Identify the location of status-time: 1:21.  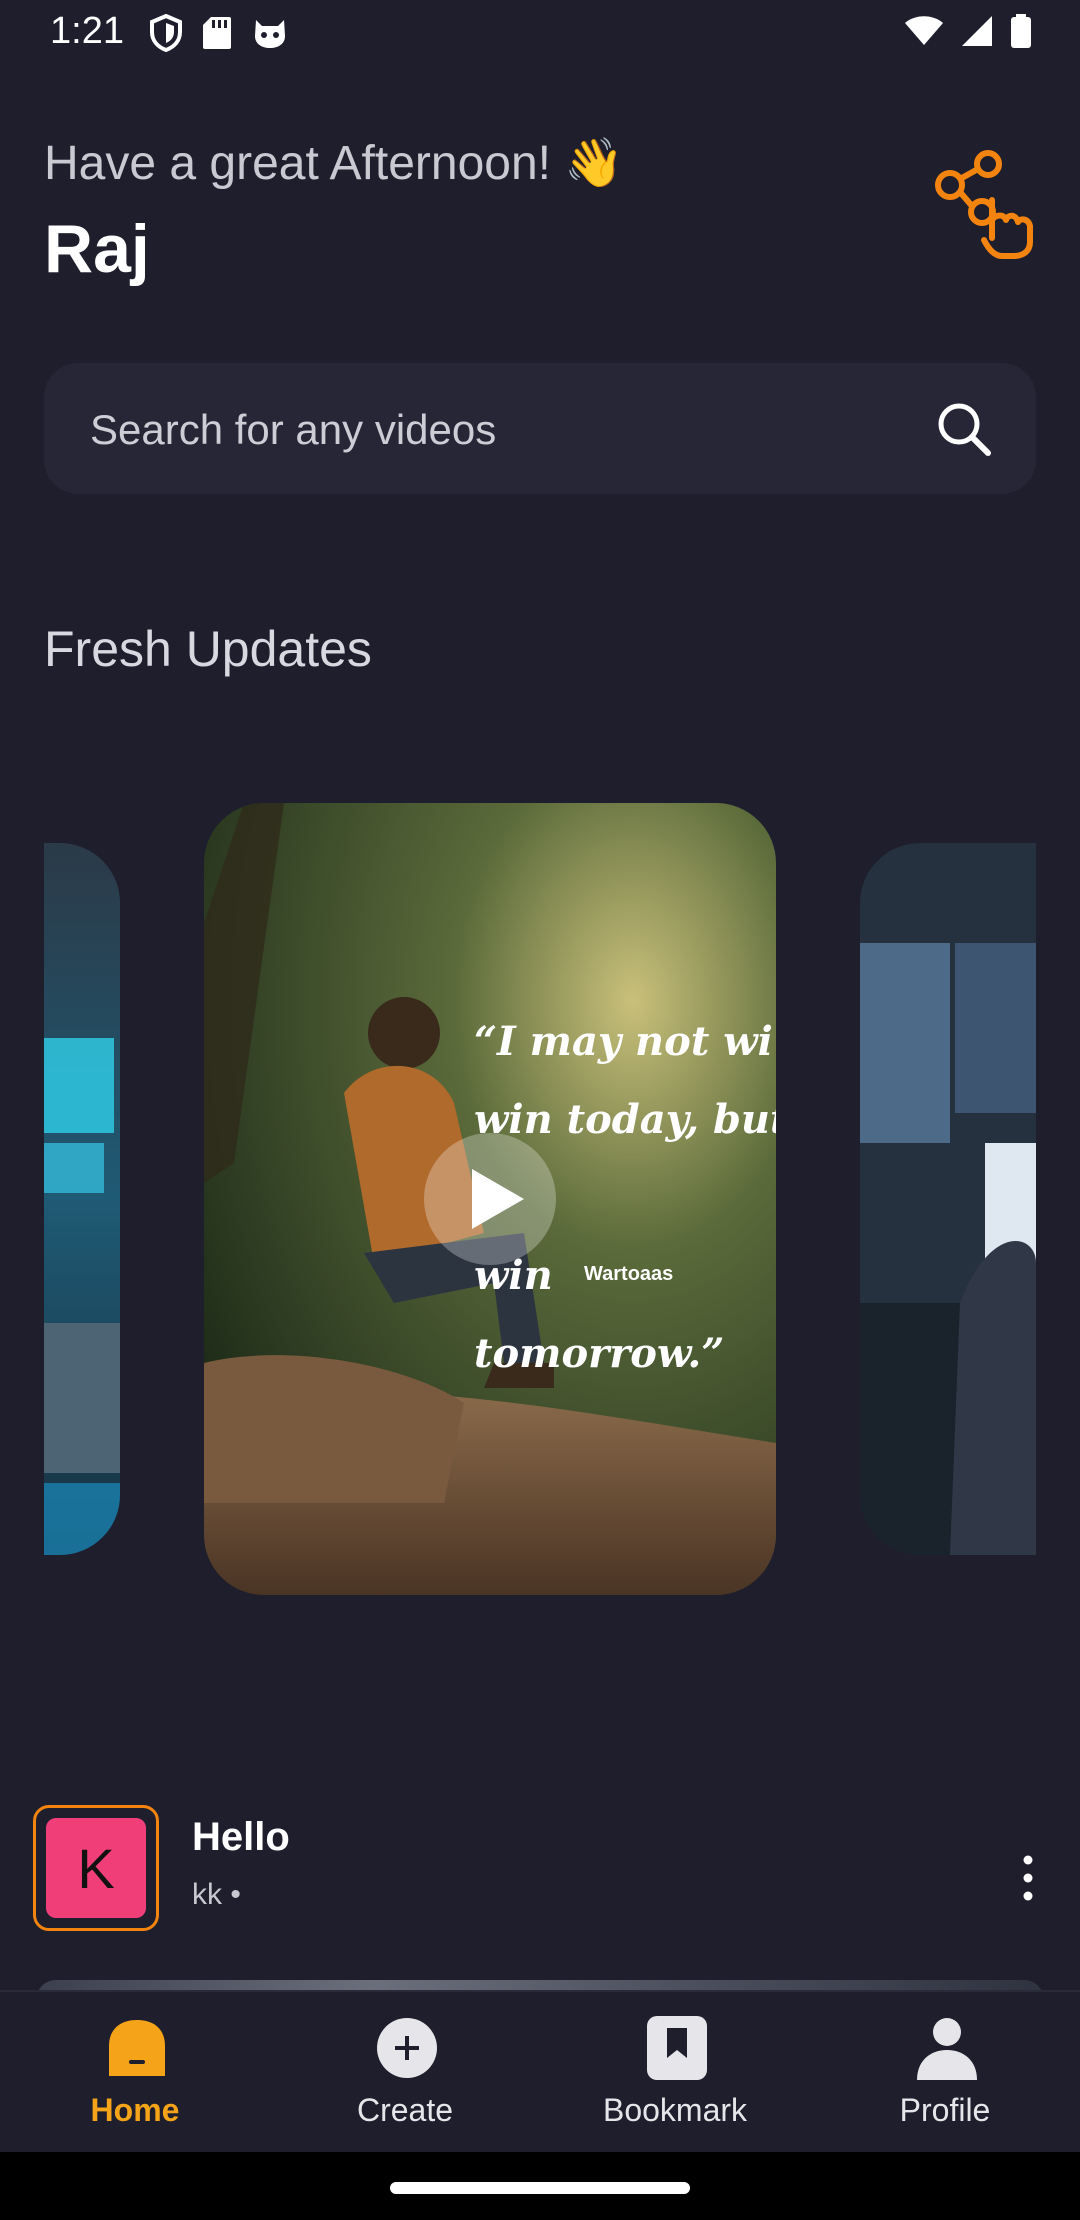
(87, 31).